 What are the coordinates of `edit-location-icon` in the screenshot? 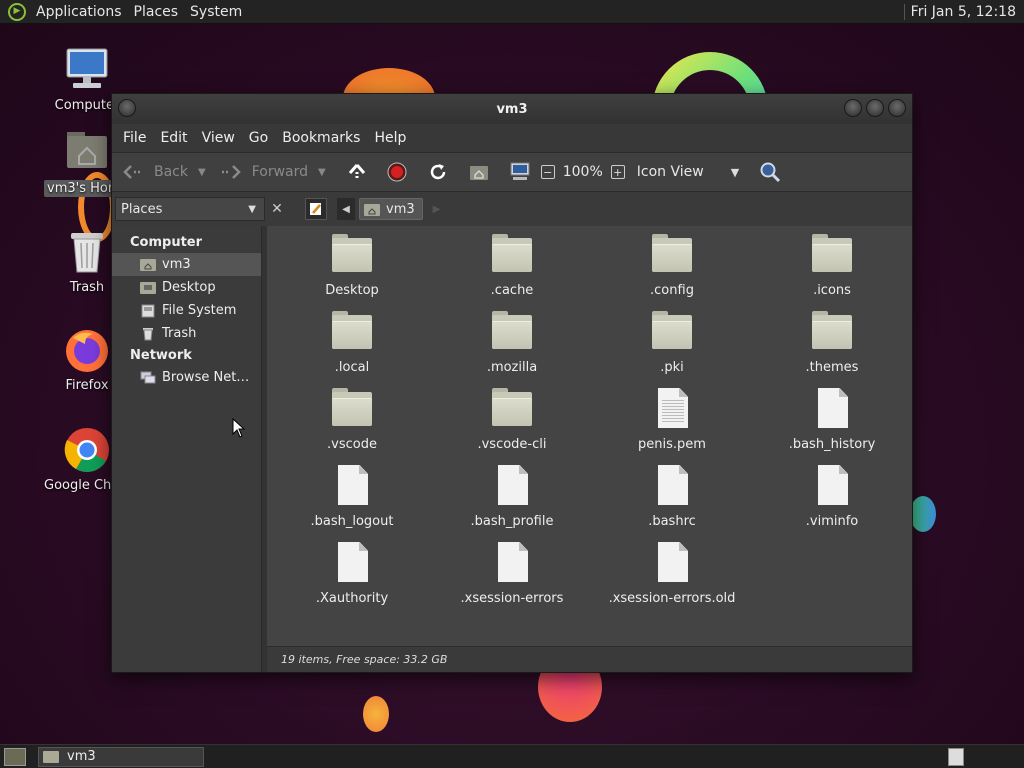 It's located at (316, 209).